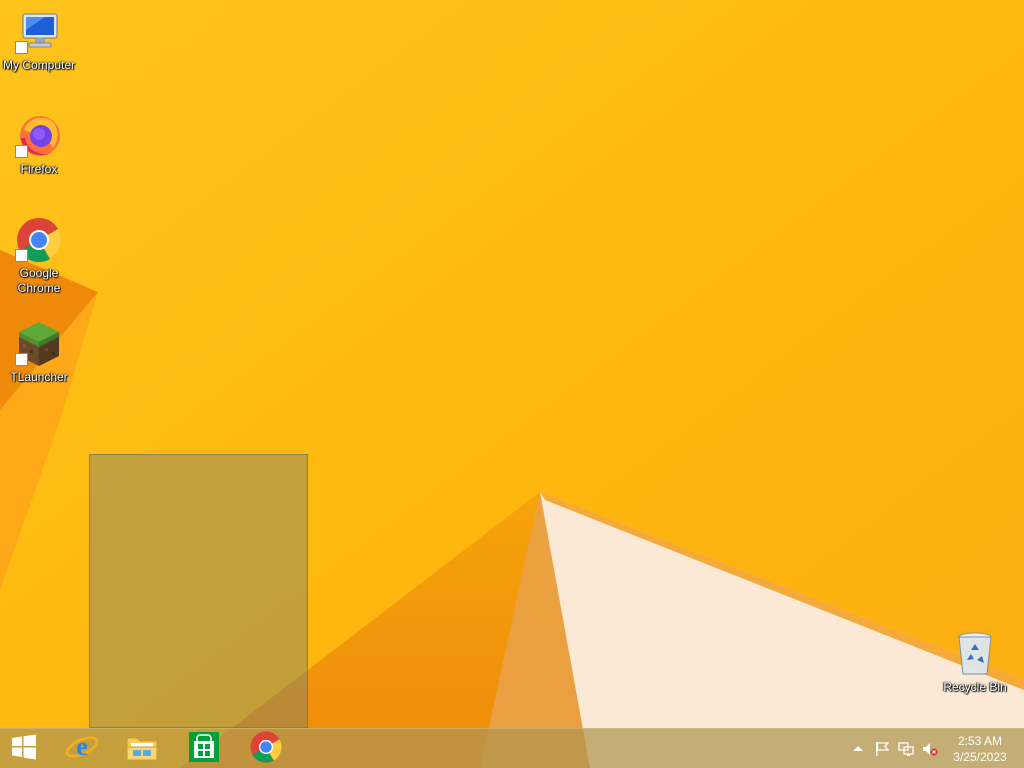 This screenshot has height=768, width=1024. I want to click on desktop-icon-label: Google Chrome, so click(39, 280).